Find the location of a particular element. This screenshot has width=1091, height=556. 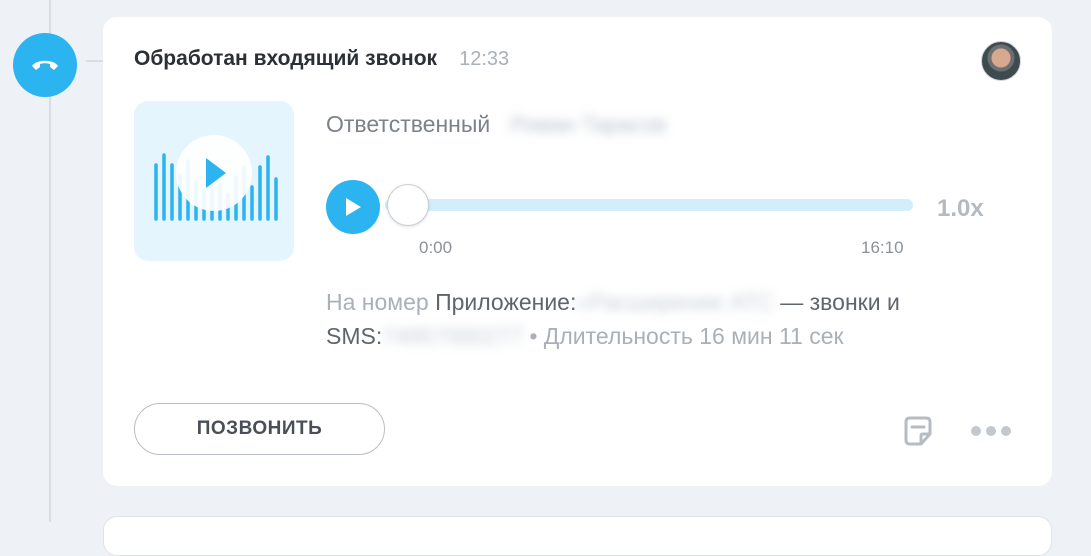

call-duration: Длительность 16 мин 11 сек is located at coordinates (693, 336).